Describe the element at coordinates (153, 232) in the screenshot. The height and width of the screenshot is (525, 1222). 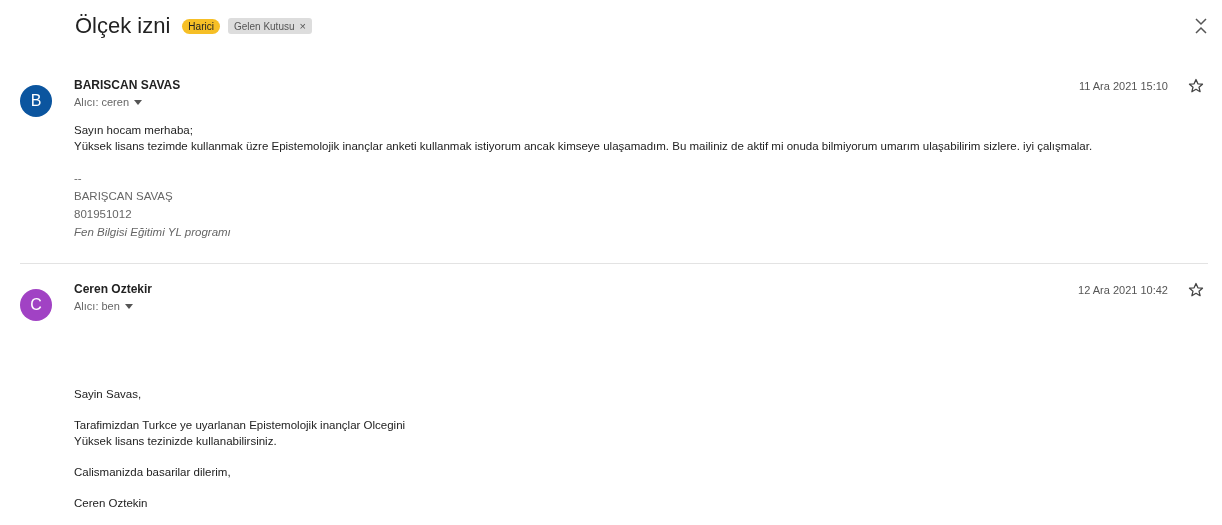
I see `signature-text: Fen Bilgisi Eğitimi YL programı` at that location.